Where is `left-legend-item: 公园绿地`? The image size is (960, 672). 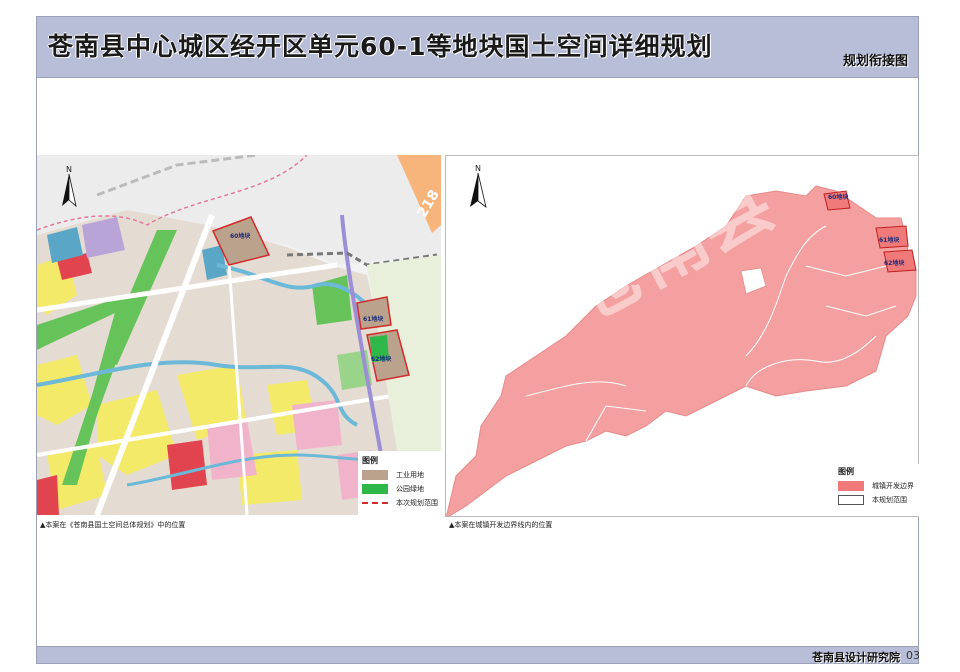 left-legend-item: 公园绿地 is located at coordinates (403, 489).